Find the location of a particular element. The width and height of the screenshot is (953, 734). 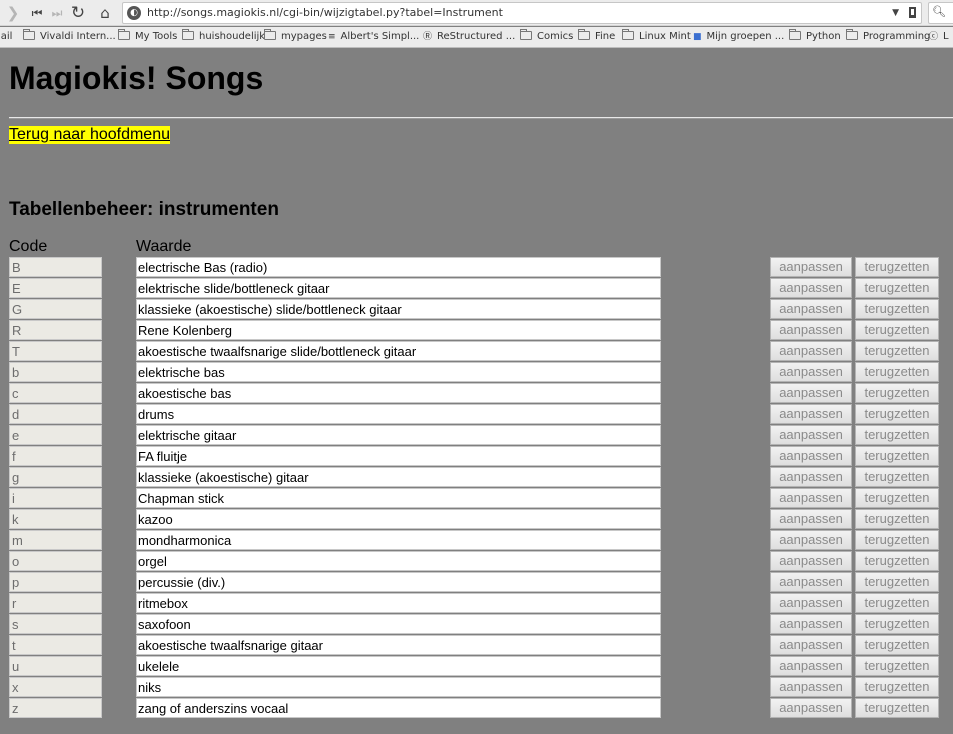

bookmark-item: Python is located at coordinates (815, 36).